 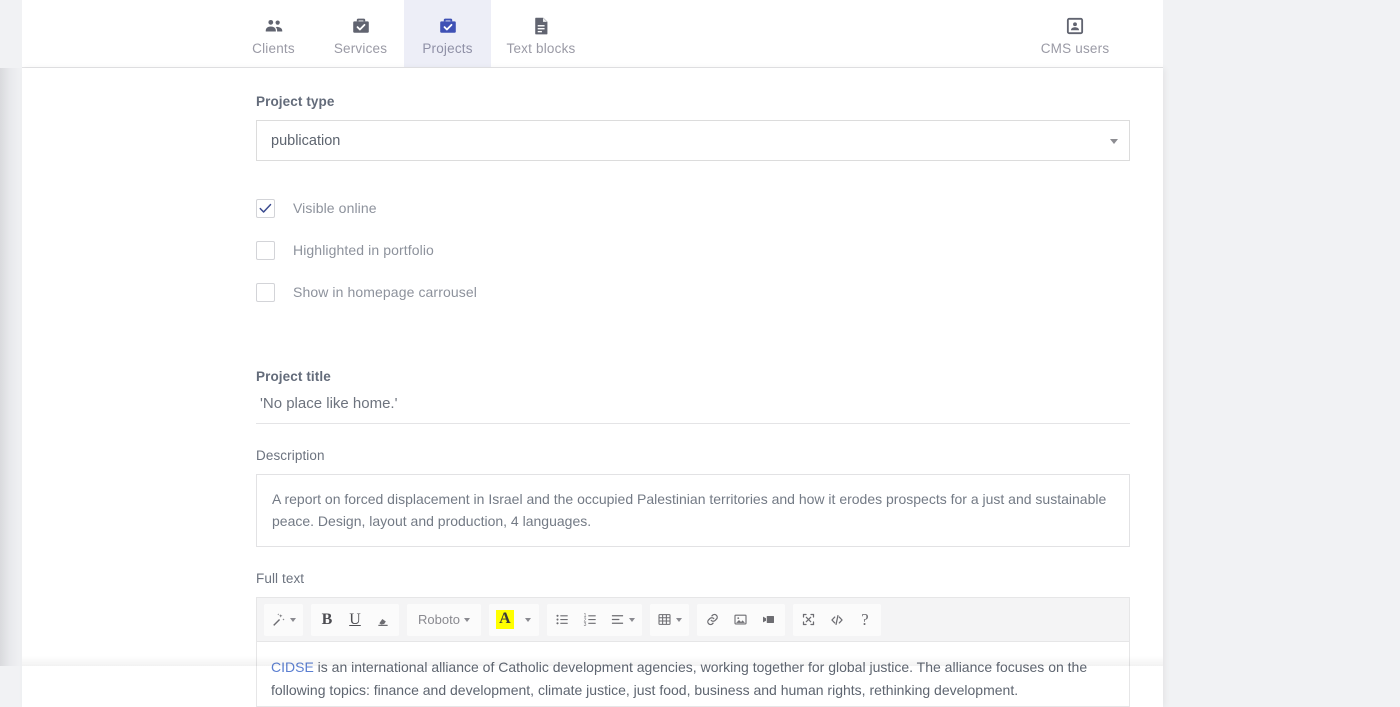 I want to click on check-icon, so click(x=265, y=208).